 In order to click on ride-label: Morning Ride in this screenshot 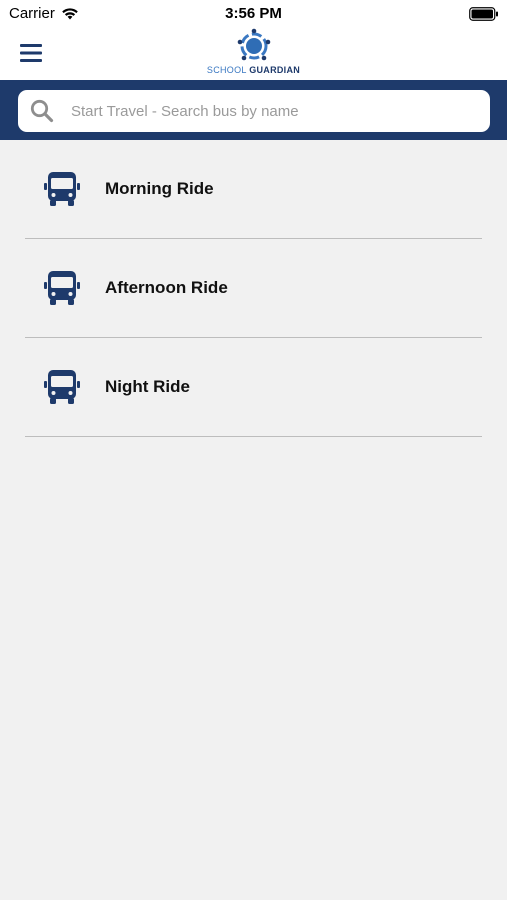, I will do `click(159, 188)`.